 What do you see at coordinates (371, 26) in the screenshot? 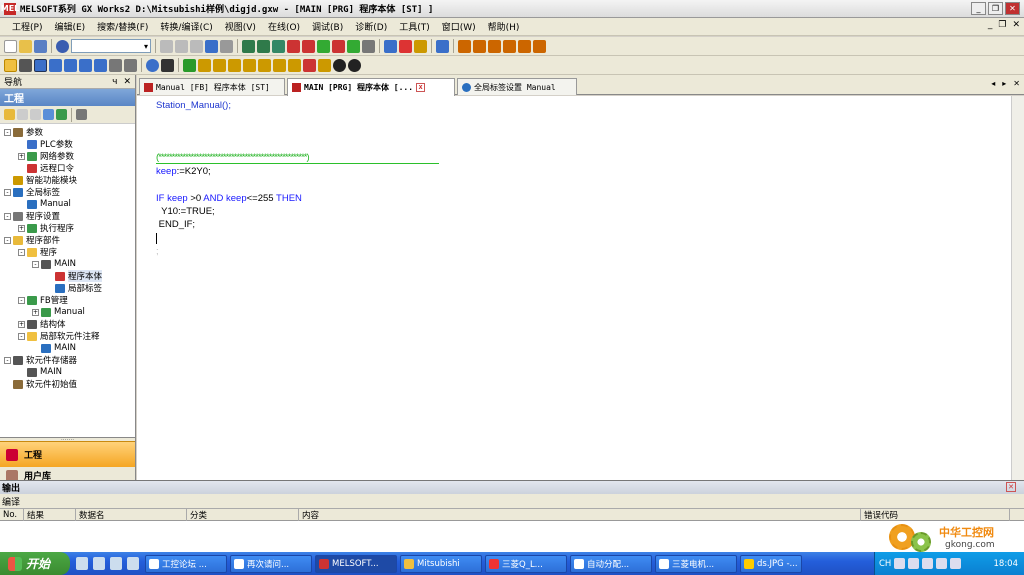
I see `menu-diagnostics: 诊断(D)` at bounding box center [371, 26].